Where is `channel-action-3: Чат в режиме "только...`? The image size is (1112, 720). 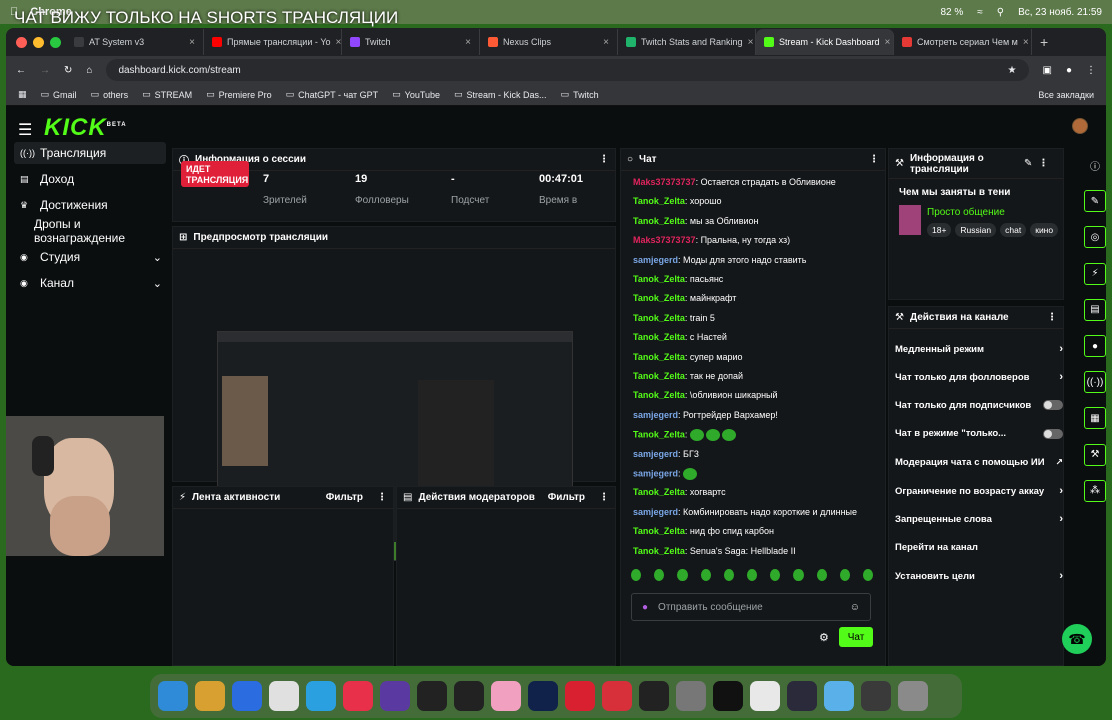 channel-action-3: Чат в режиме "только... is located at coordinates (979, 433).